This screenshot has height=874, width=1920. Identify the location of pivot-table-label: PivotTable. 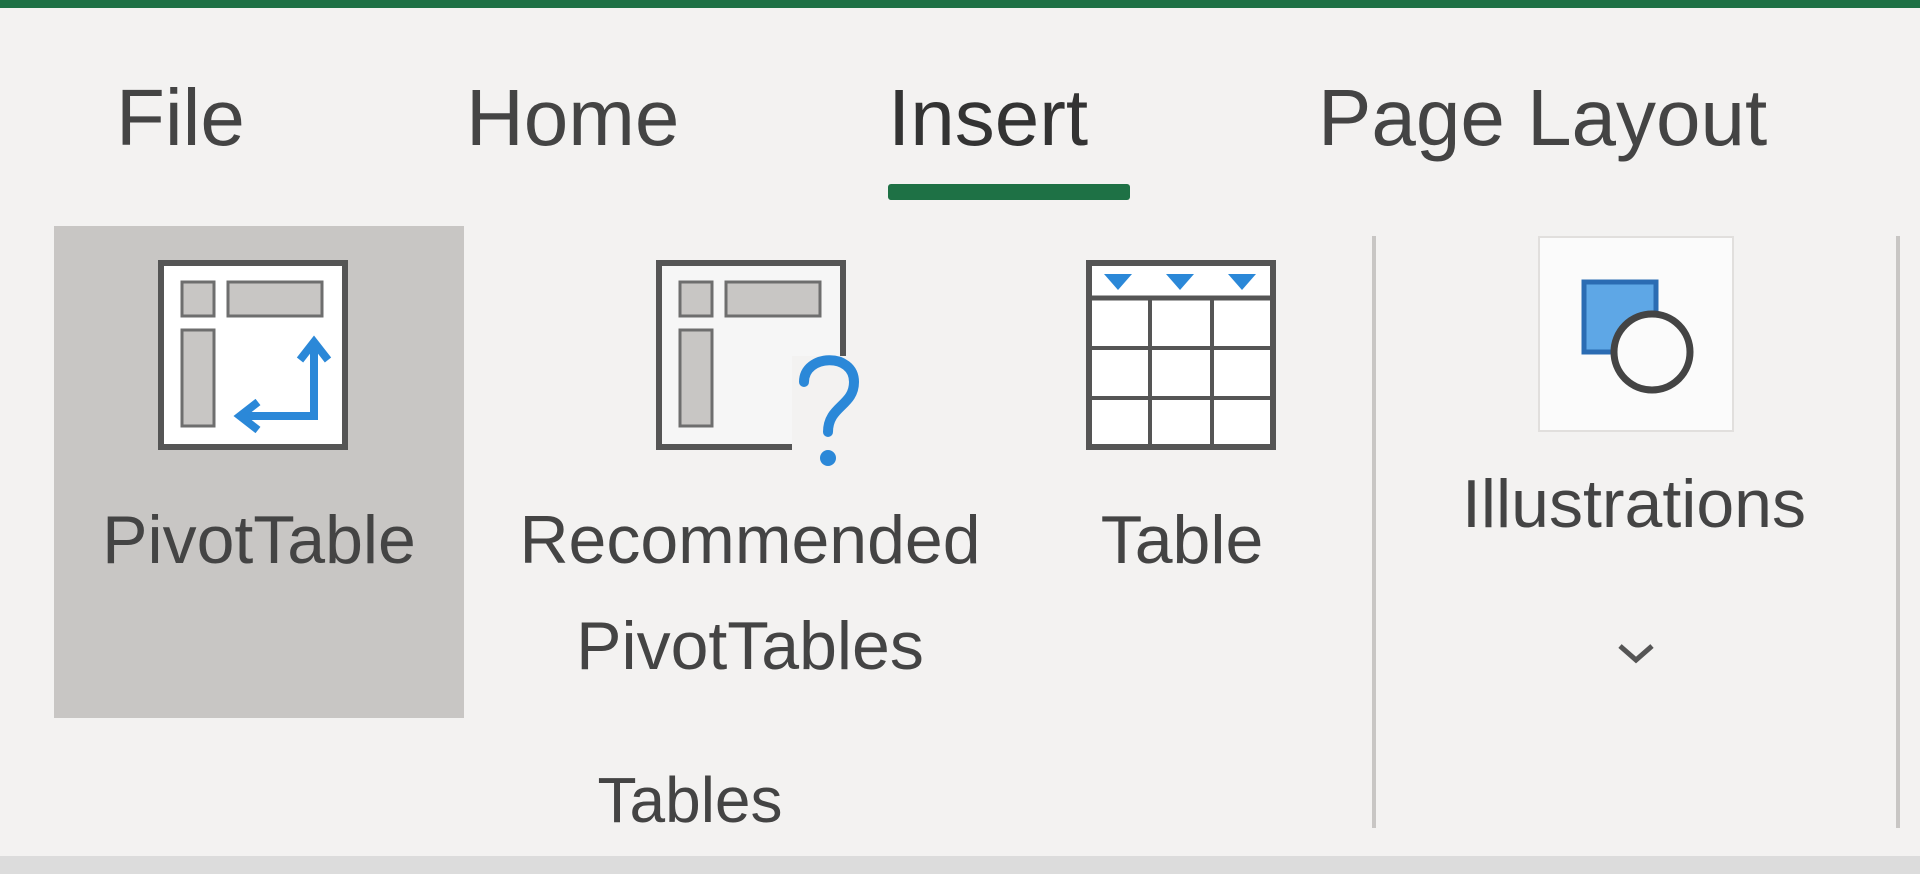
(259, 540).